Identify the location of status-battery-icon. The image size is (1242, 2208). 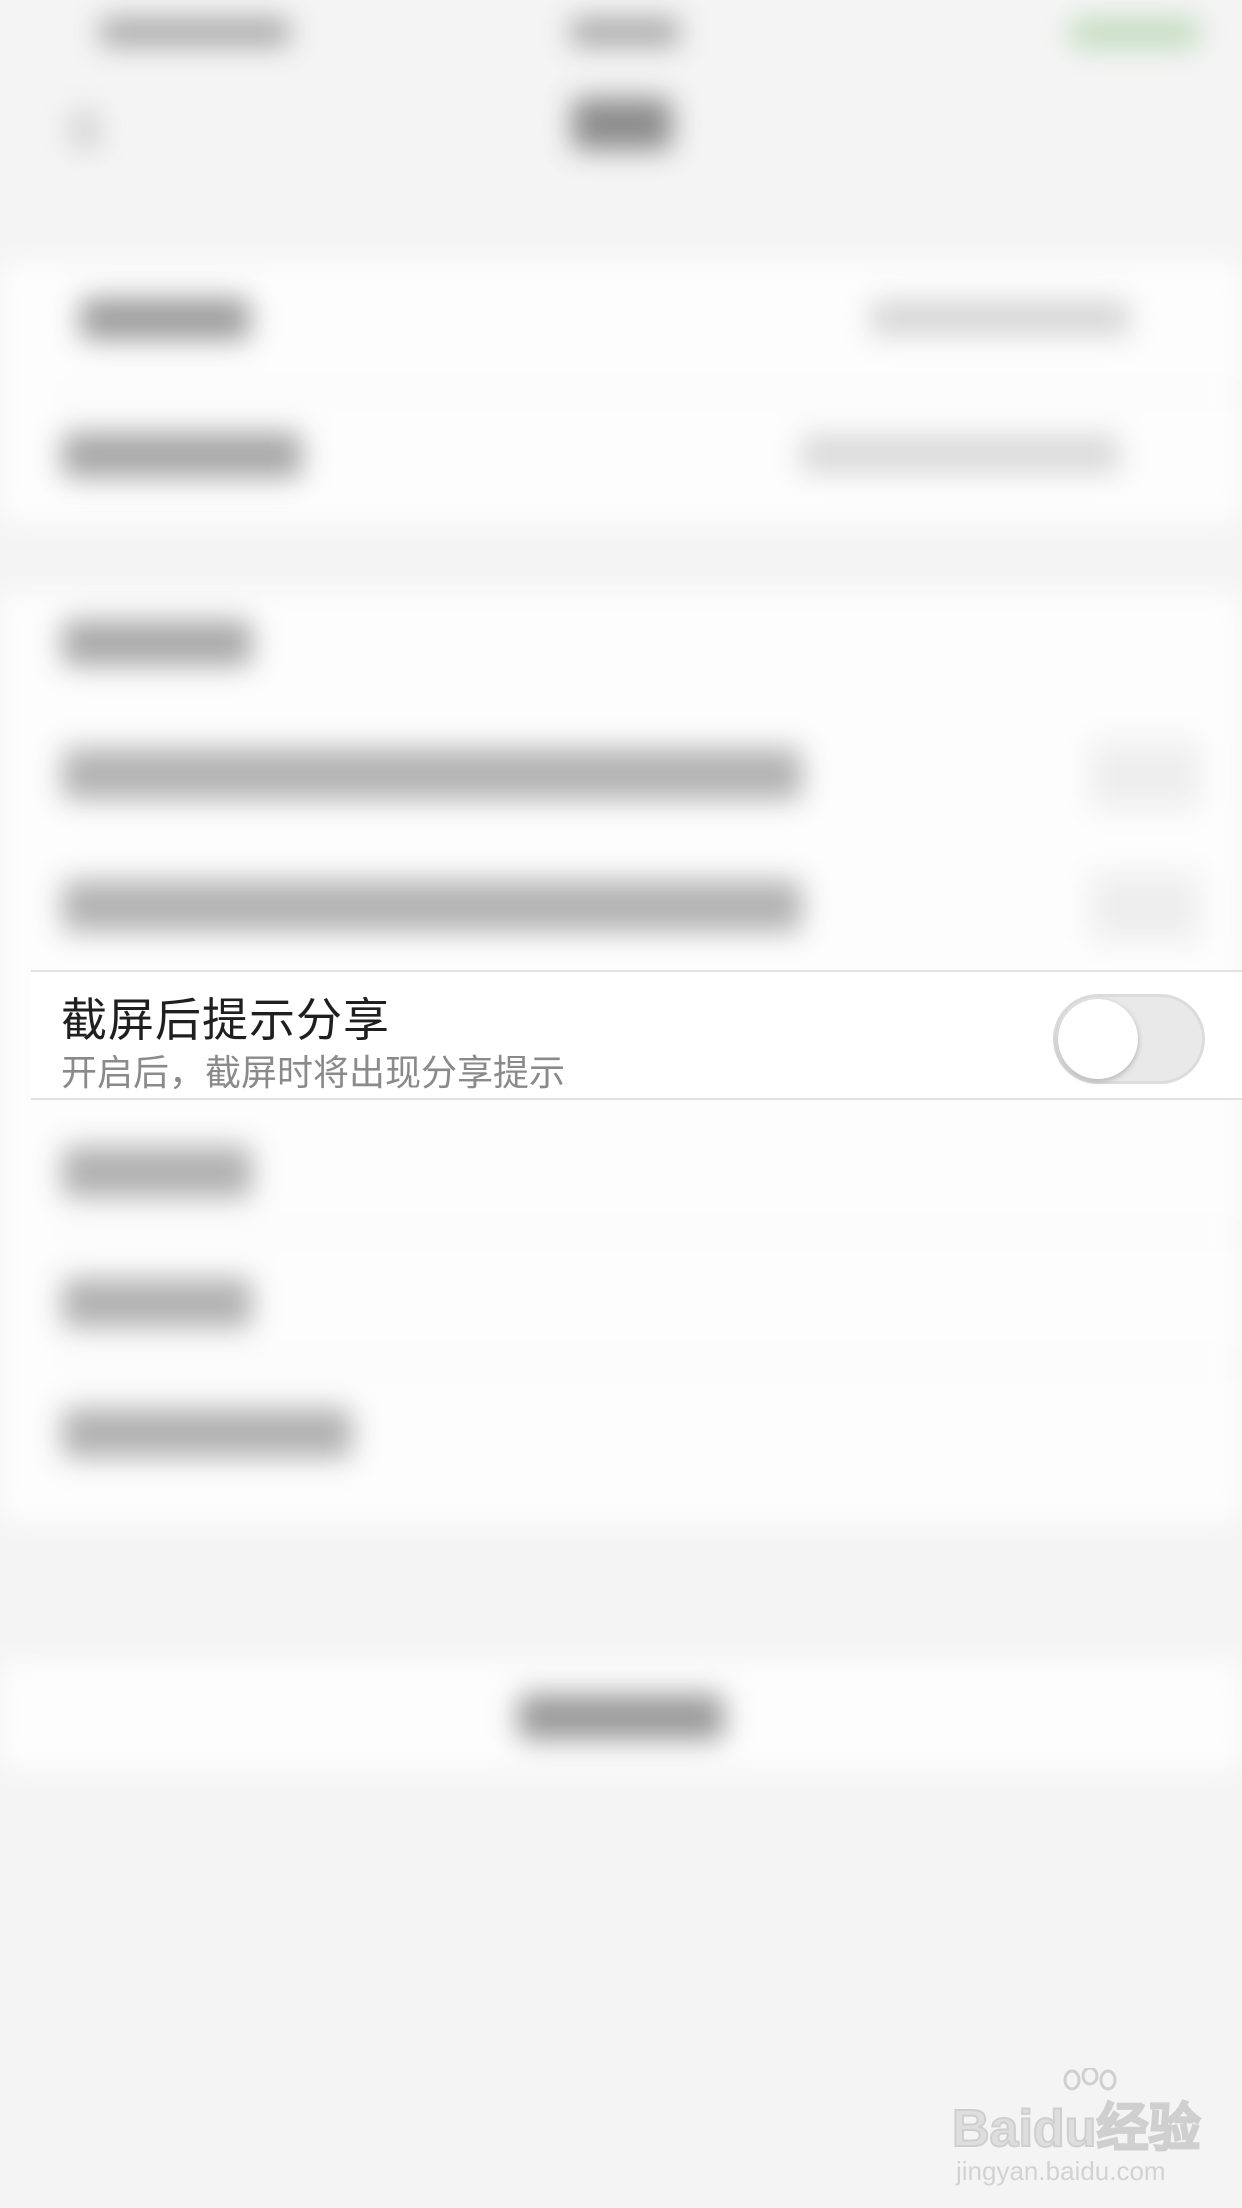
(1135, 33).